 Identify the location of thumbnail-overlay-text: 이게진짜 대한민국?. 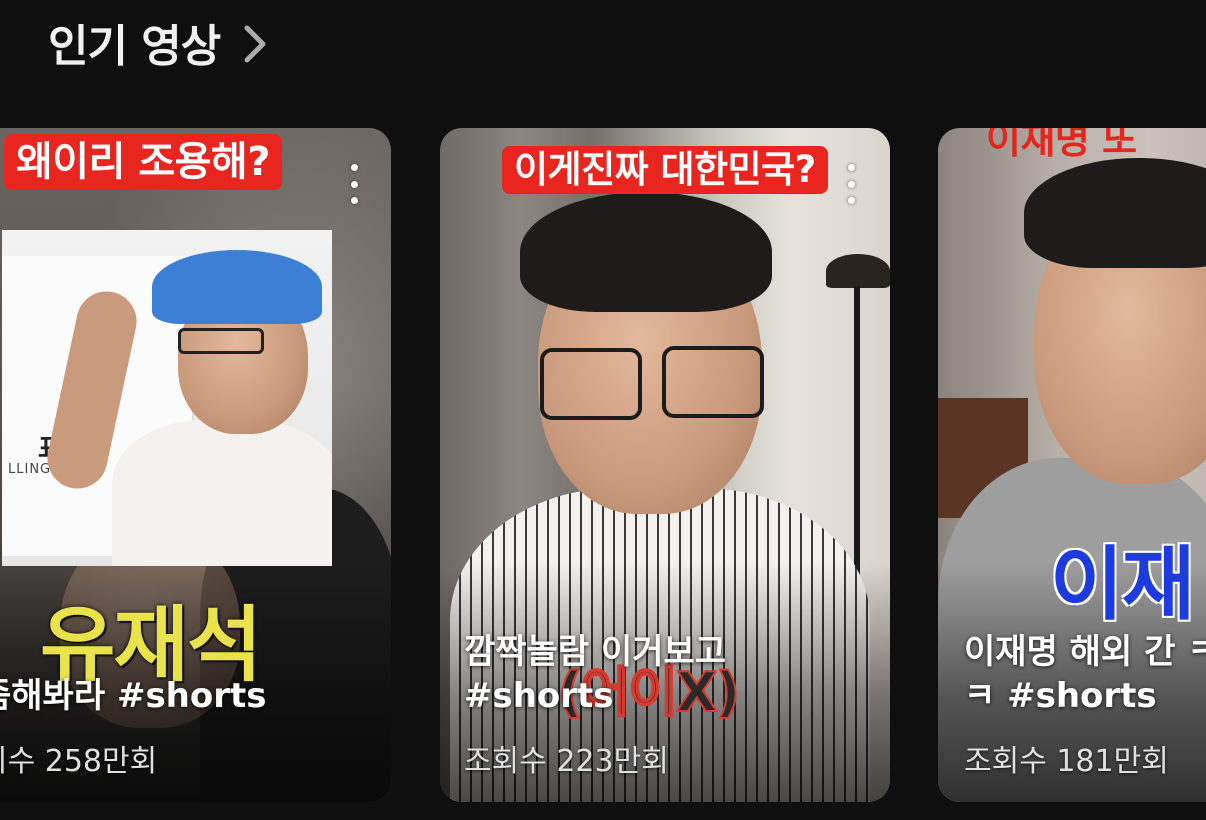
(665, 170).